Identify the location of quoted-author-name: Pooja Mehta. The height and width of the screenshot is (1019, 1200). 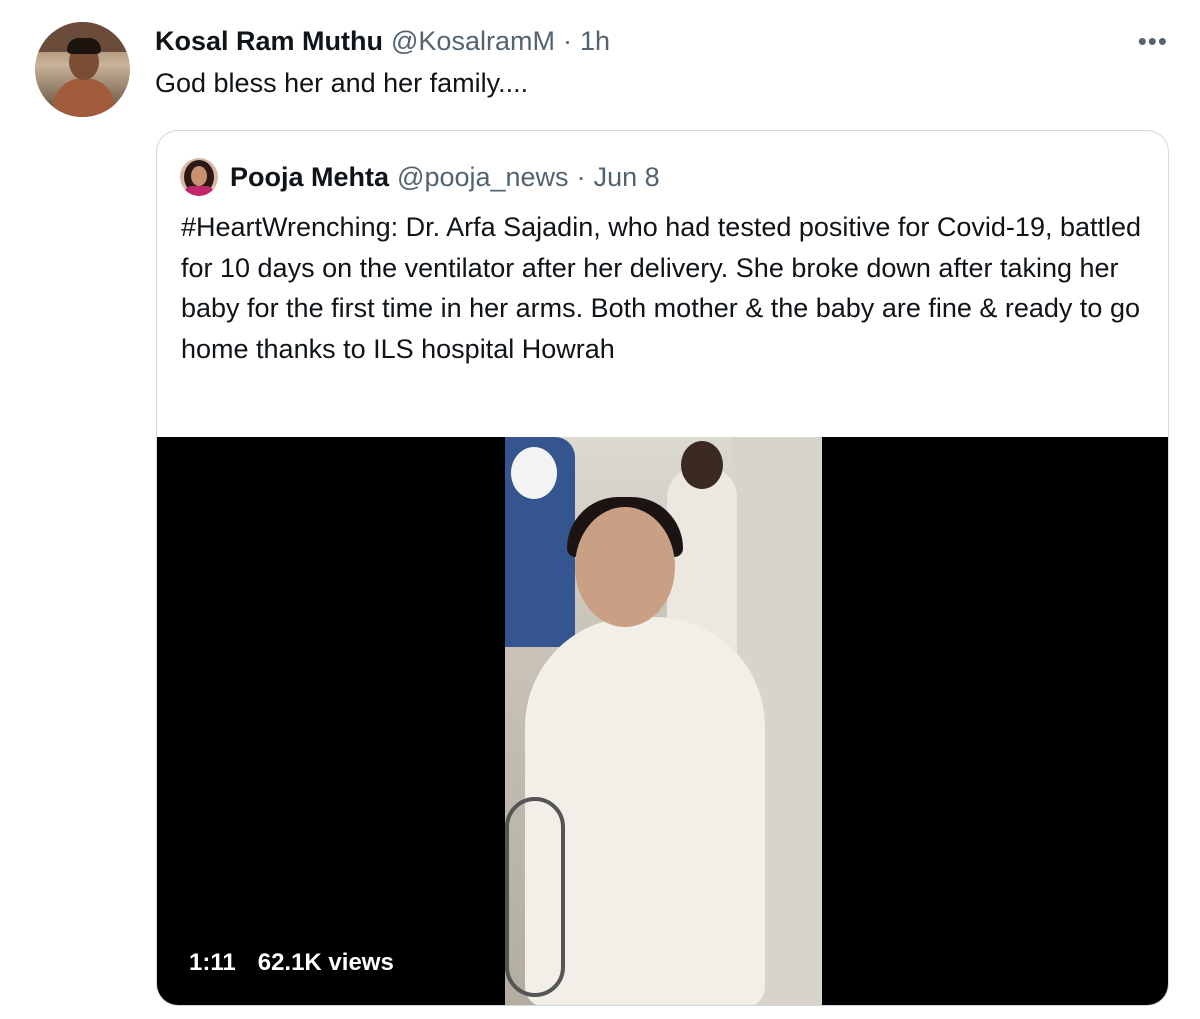
(309, 177).